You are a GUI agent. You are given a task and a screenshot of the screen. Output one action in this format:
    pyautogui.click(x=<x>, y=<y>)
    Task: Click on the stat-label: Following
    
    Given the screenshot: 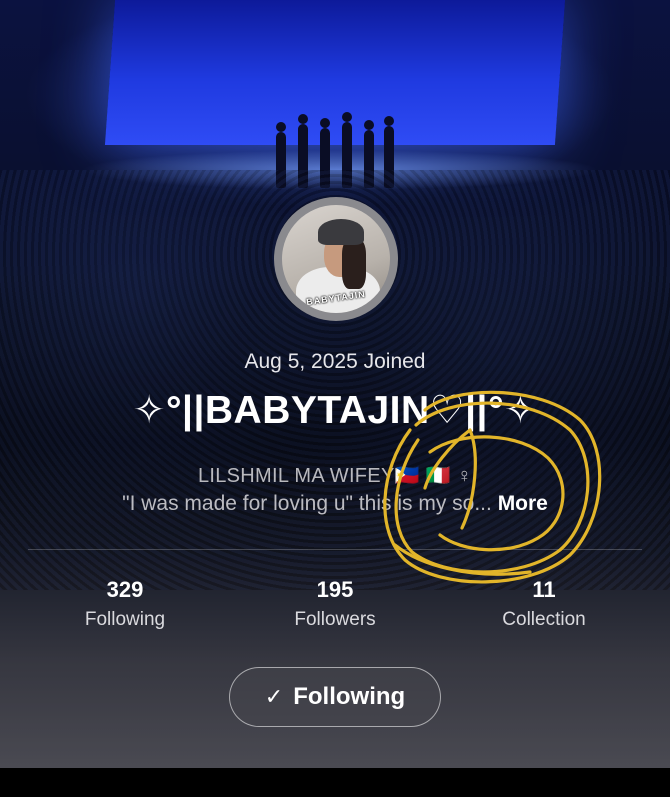 What is the action you would take?
    pyautogui.click(x=125, y=619)
    